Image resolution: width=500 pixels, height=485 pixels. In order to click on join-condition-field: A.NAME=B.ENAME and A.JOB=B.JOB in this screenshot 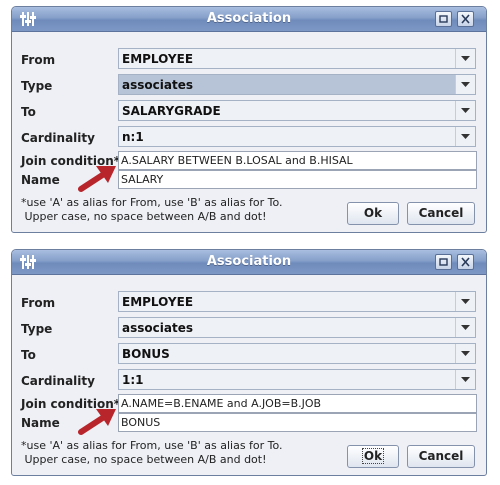, I will do `click(297, 403)`.